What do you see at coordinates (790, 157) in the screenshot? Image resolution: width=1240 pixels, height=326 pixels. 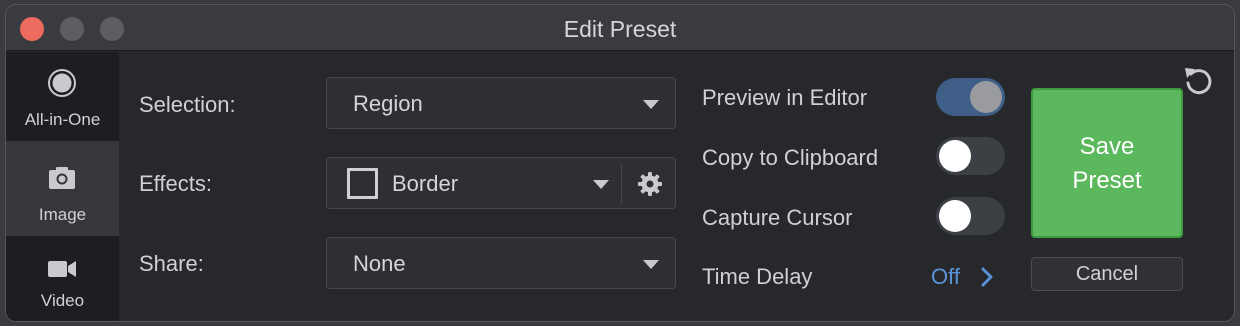 I see `copy-to-clipboard-label: Copy to Clipboard` at bounding box center [790, 157].